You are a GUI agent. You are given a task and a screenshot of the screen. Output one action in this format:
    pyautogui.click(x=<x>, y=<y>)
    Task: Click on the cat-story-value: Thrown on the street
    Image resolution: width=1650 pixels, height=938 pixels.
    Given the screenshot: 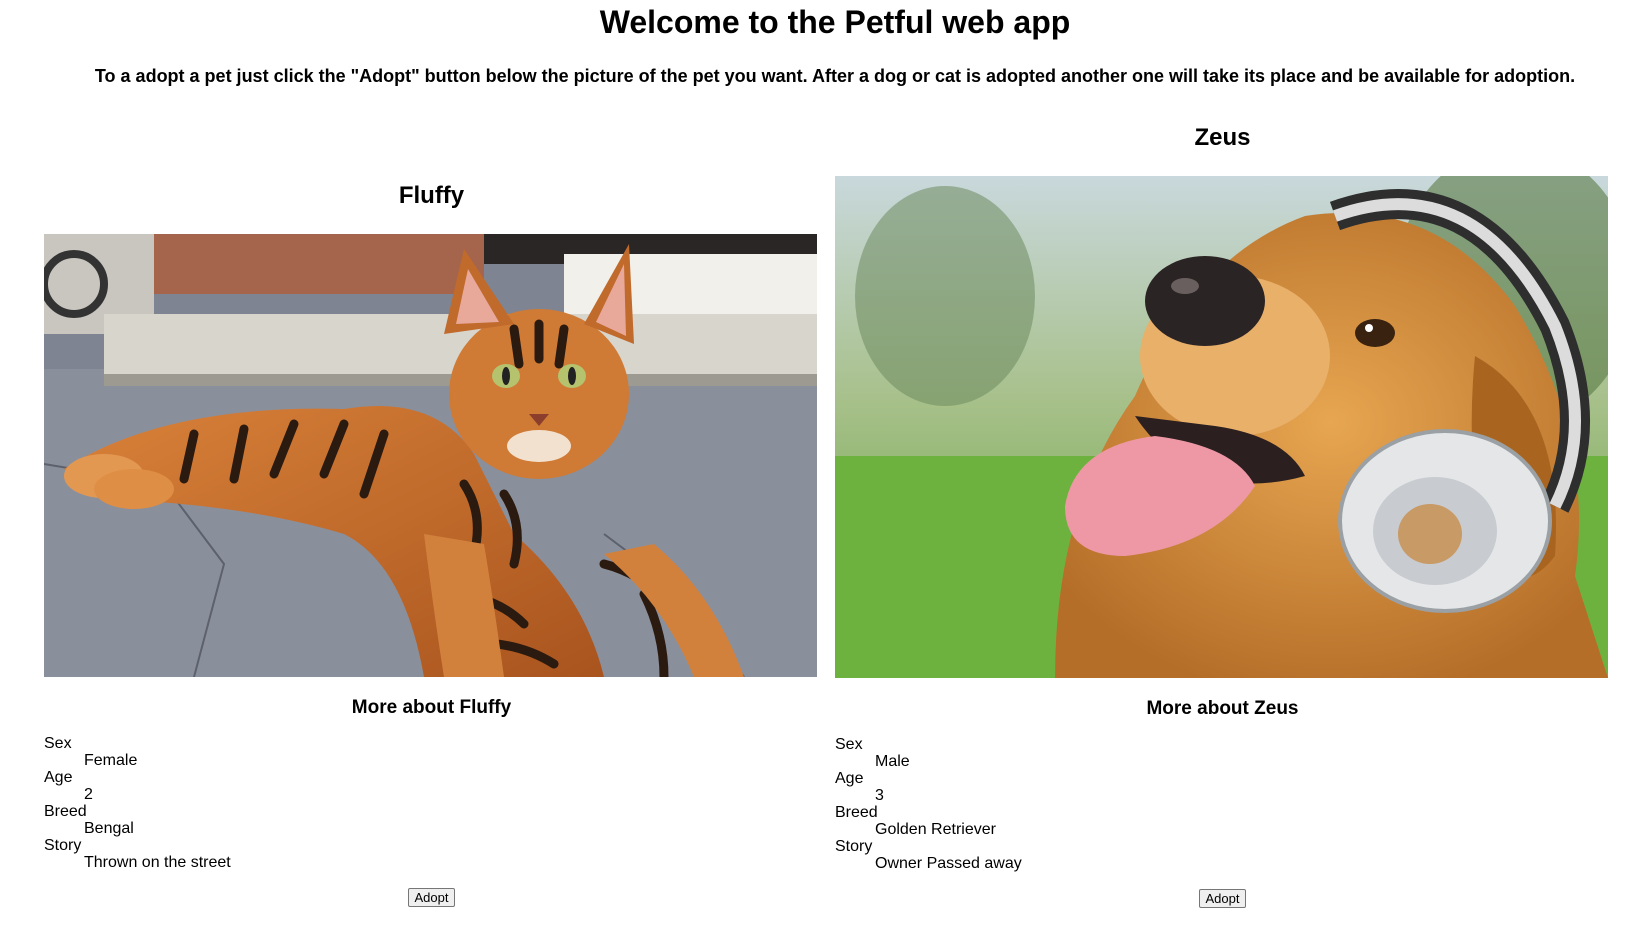 What is the action you would take?
    pyautogui.click(x=157, y=862)
    